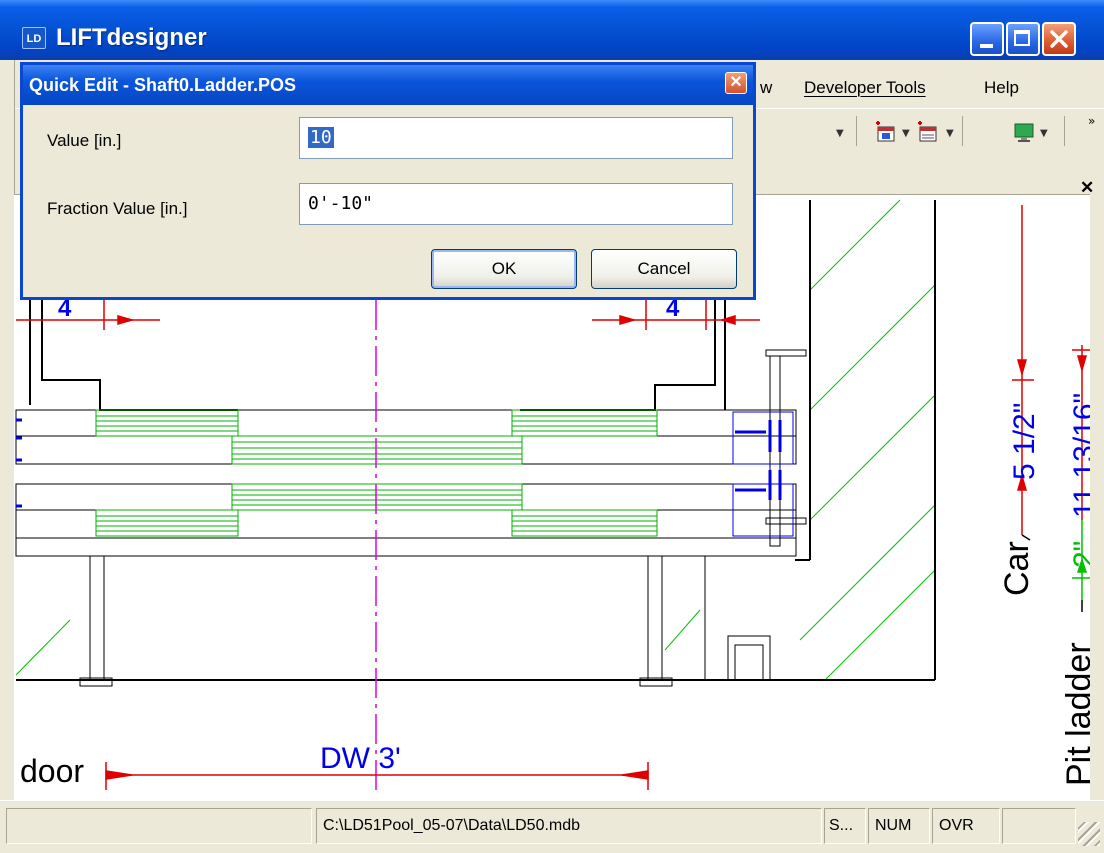  I want to click on minimize-button, so click(987, 39).